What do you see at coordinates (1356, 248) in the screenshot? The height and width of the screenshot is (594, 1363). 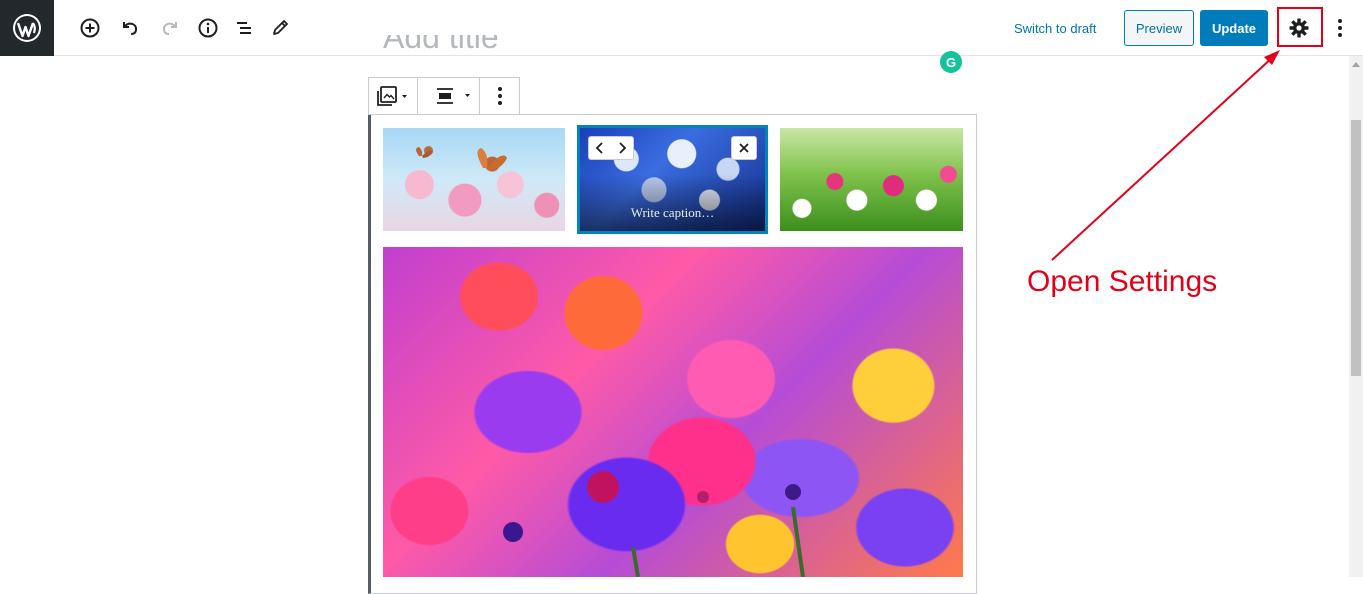 I see `scrollbar-thumb` at bounding box center [1356, 248].